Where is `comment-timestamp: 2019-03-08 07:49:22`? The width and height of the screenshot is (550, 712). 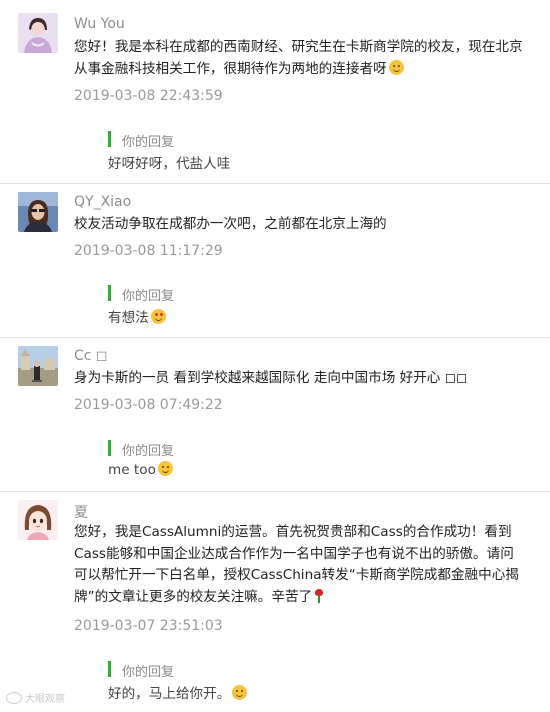 comment-timestamp: 2019-03-08 07:49:22 is located at coordinates (148, 405).